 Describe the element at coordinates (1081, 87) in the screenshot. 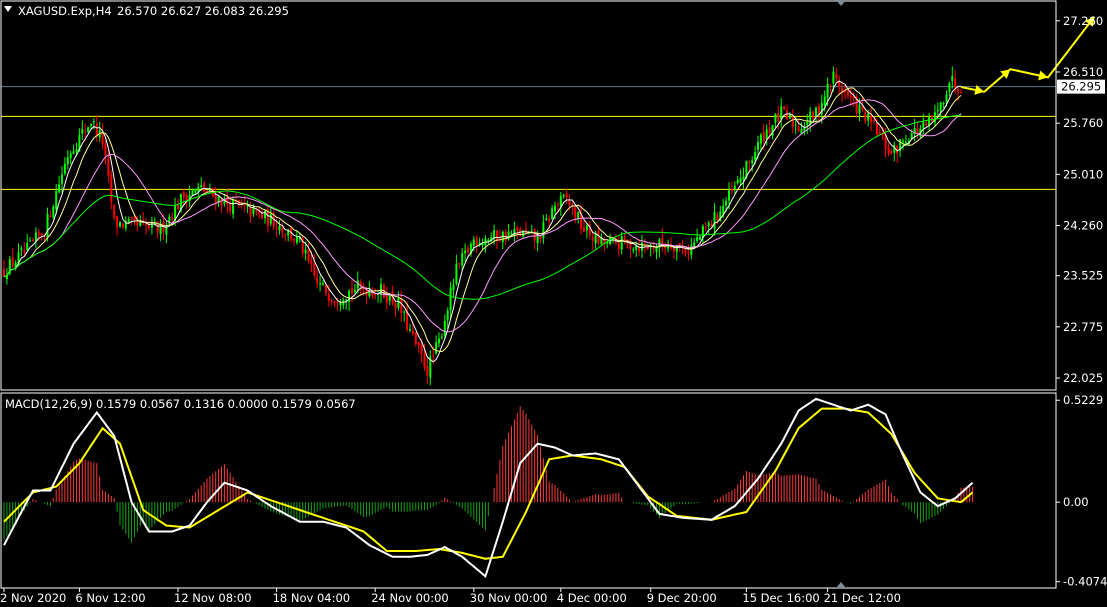

I see `current-price-value: 26.295` at that location.